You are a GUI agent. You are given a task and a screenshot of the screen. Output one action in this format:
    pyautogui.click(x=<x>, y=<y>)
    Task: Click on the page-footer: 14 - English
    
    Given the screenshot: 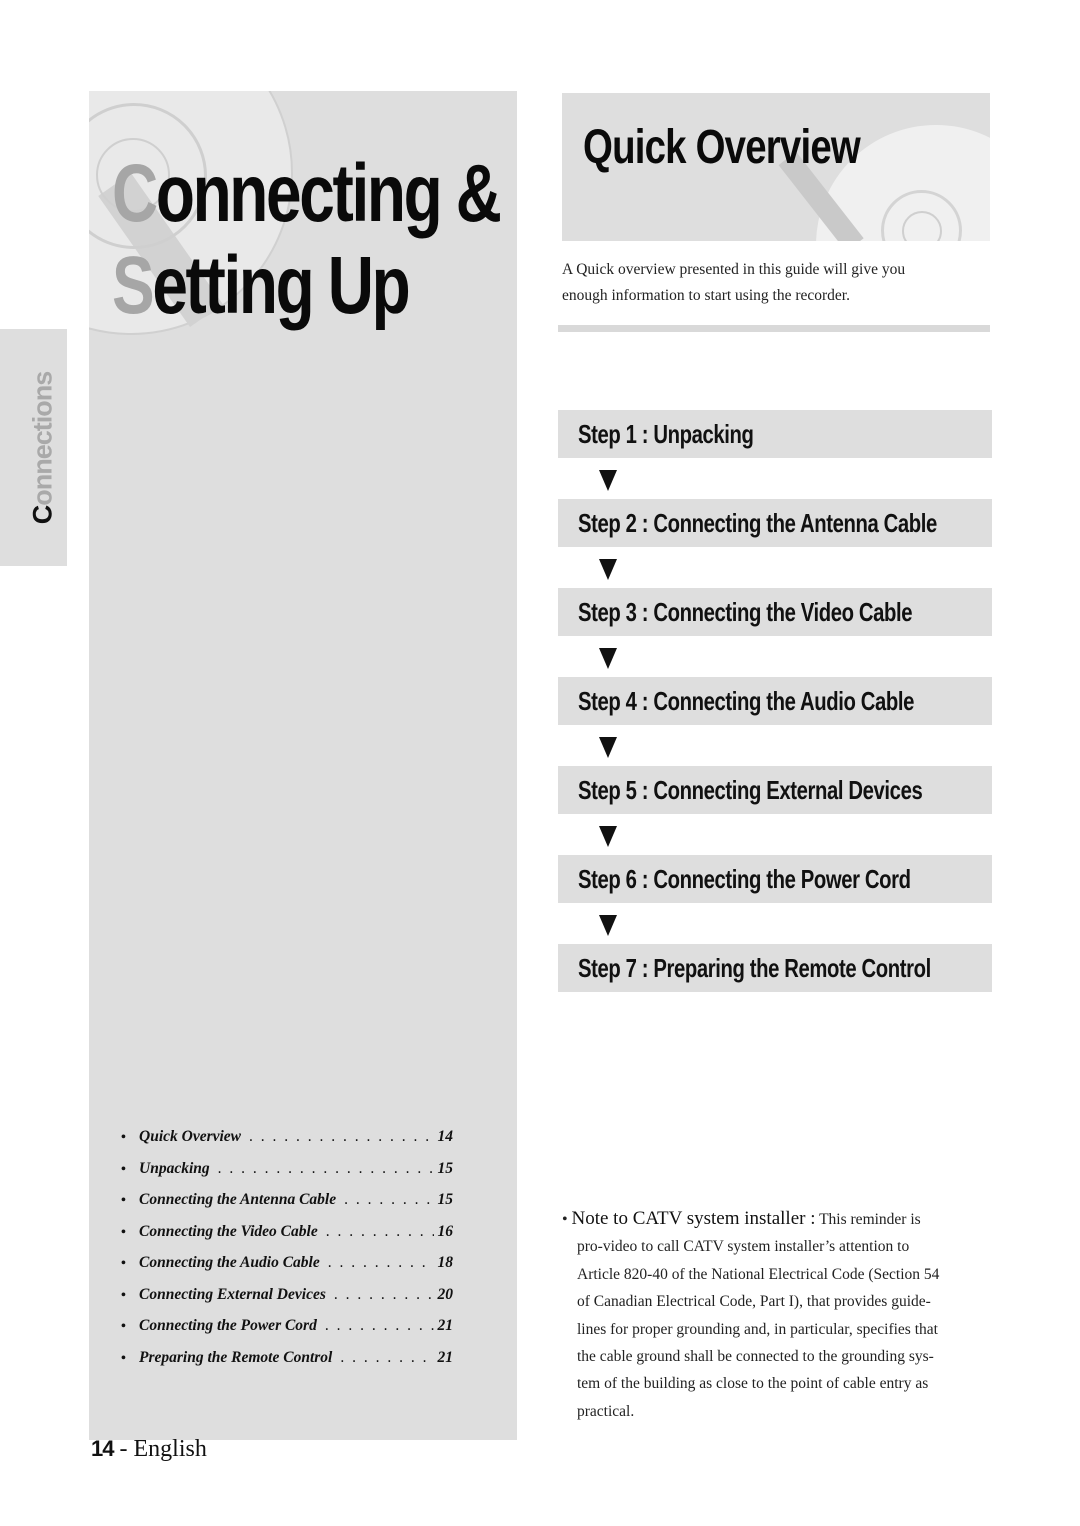 What is the action you would take?
    pyautogui.click(x=149, y=1449)
    